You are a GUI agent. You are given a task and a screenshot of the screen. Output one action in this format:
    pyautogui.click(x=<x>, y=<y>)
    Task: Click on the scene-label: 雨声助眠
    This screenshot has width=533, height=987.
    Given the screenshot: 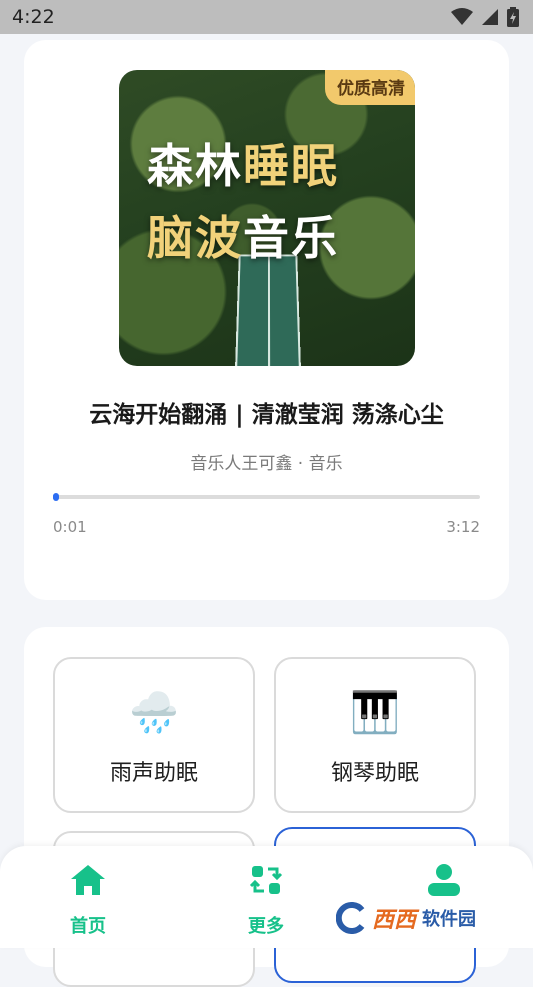 What is the action you would take?
    pyautogui.click(x=153, y=773)
    